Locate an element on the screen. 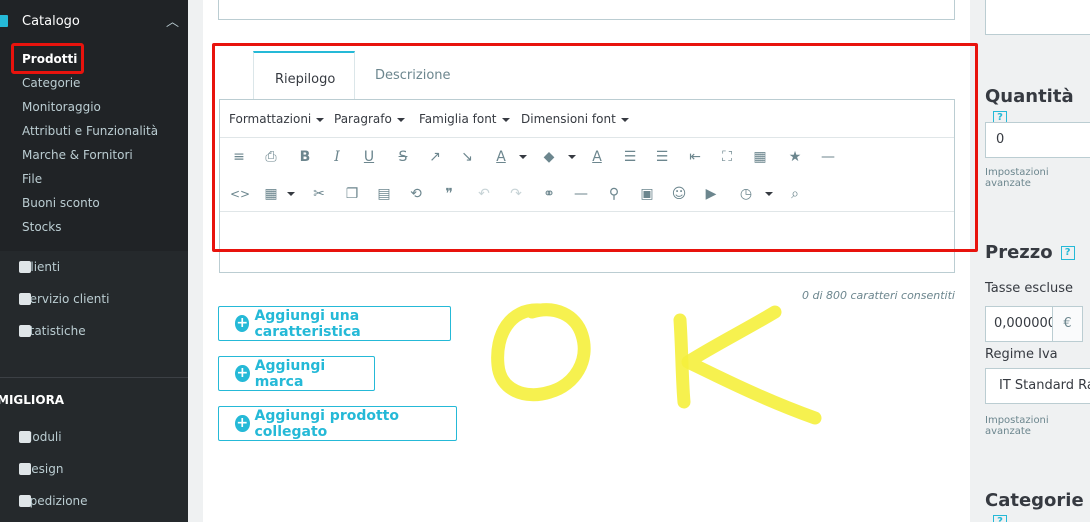 The image size is (1090, 522). menu-catalog: Catalogo ︿ is located at coordinates (94, 22).